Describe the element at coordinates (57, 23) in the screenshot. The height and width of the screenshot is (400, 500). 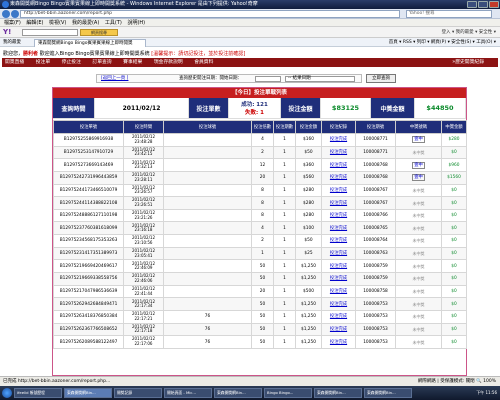
I see `menu-view: 檢視(V)` at that location.